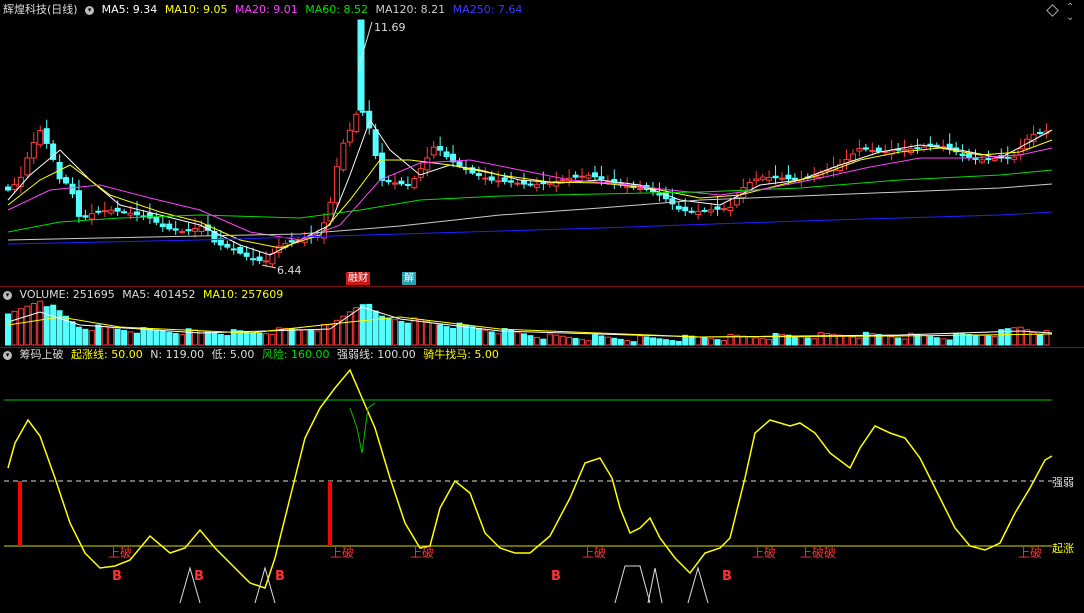  I want to click on buy-marker: B, so click(280, 576).